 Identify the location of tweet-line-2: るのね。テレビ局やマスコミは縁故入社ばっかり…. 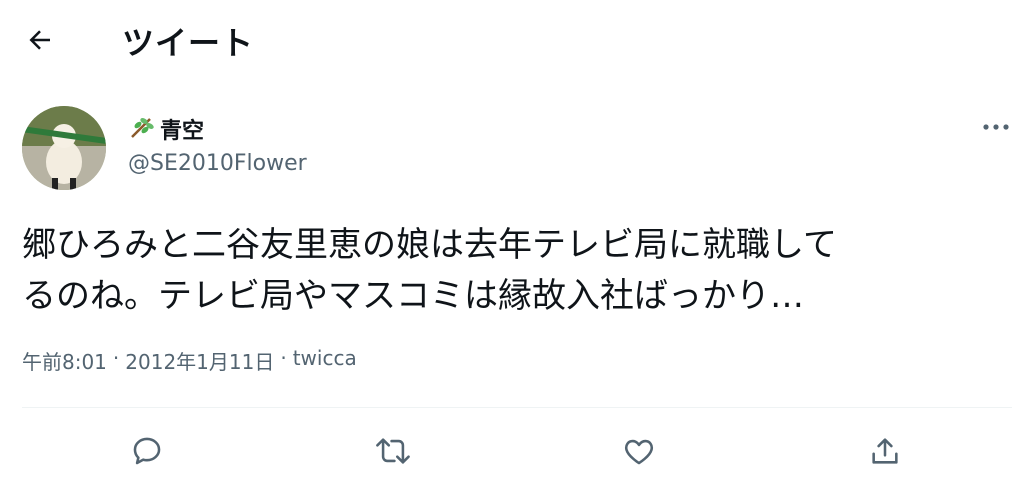
(413, 296).